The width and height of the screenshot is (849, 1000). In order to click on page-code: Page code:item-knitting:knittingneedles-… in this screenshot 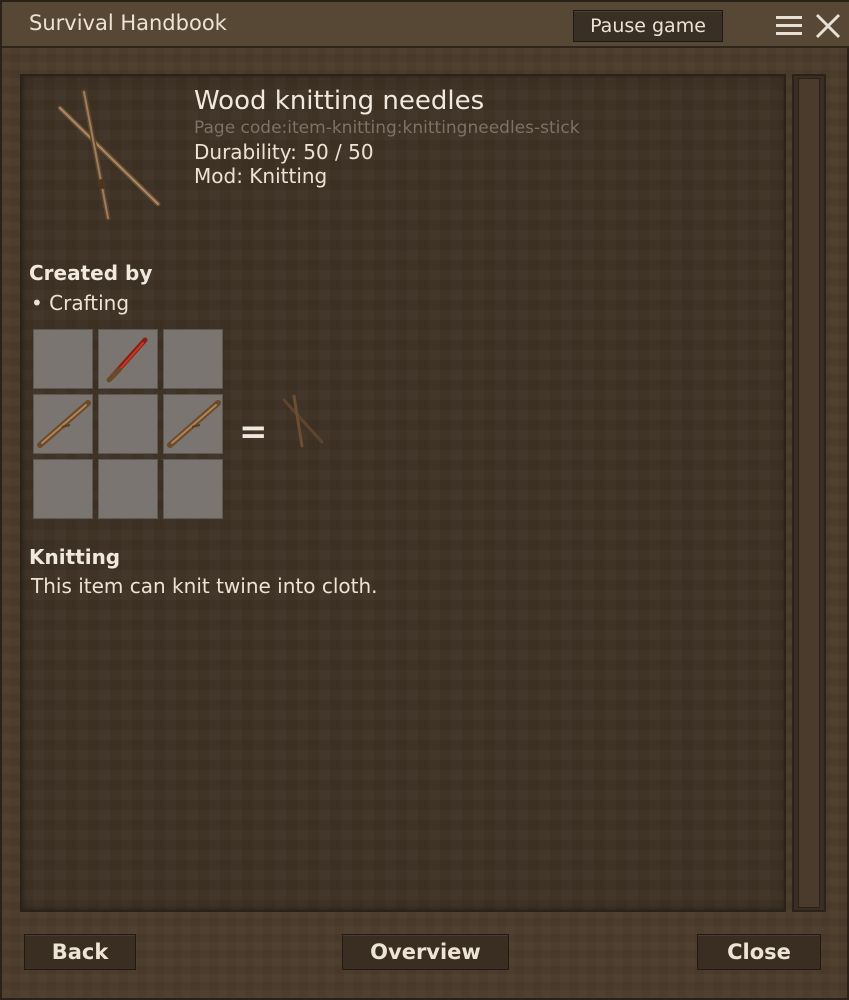, I will do `click(387, 128)`.